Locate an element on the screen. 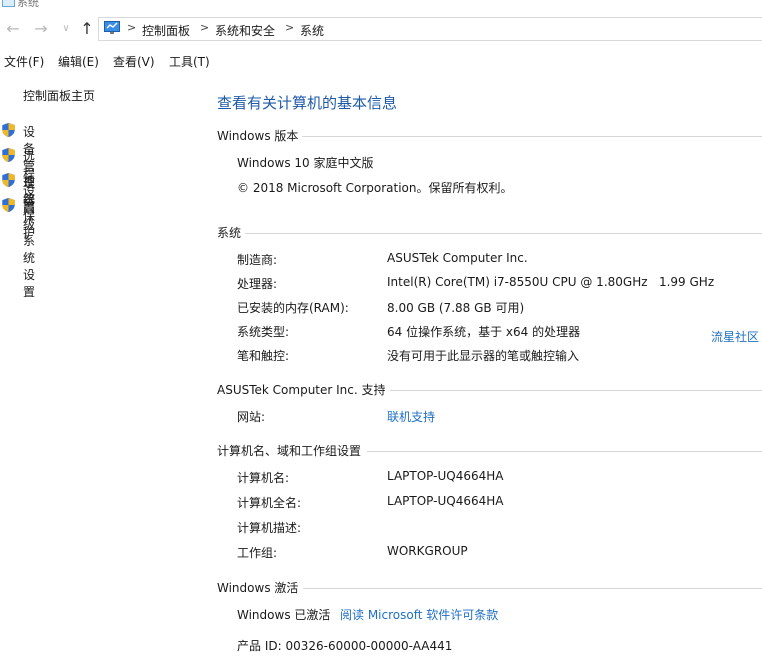  full-computer-name-label: 计算机全名: is located at coordinates (269, 503).